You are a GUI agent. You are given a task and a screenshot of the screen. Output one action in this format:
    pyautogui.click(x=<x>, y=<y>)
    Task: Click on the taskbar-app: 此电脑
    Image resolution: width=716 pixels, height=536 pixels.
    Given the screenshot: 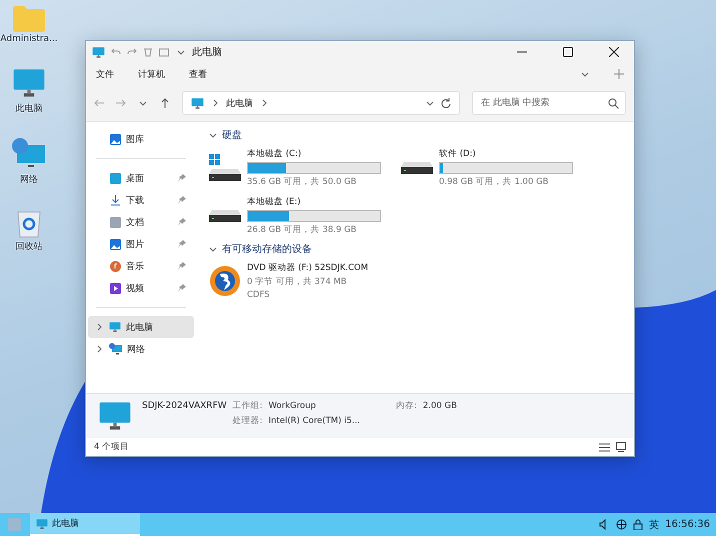 What is the action you would take?
    pyautogui.click(x=85, y=524)
    